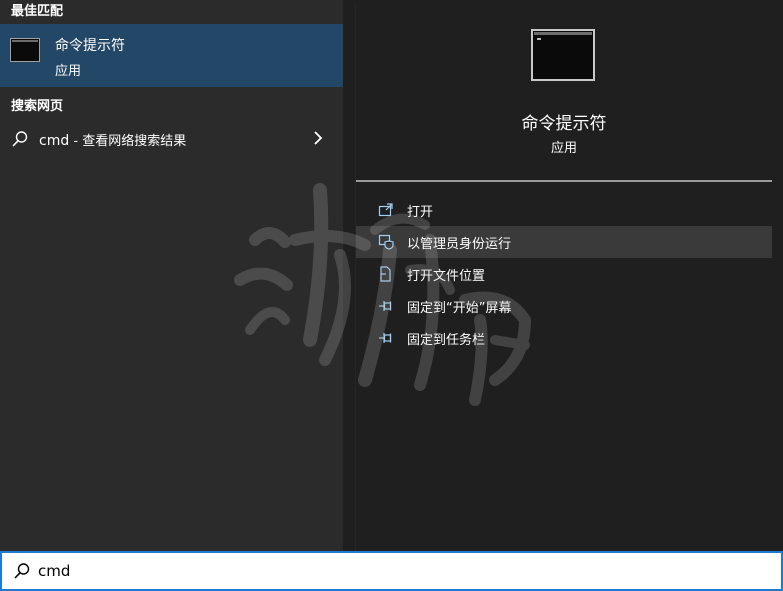 This screenshot has width=783, height=591. What do you see at coordinates (171, 55) in the screenshot?
I see `best-match-item: 命令提示符 应用` at bounding box center [171, 55].